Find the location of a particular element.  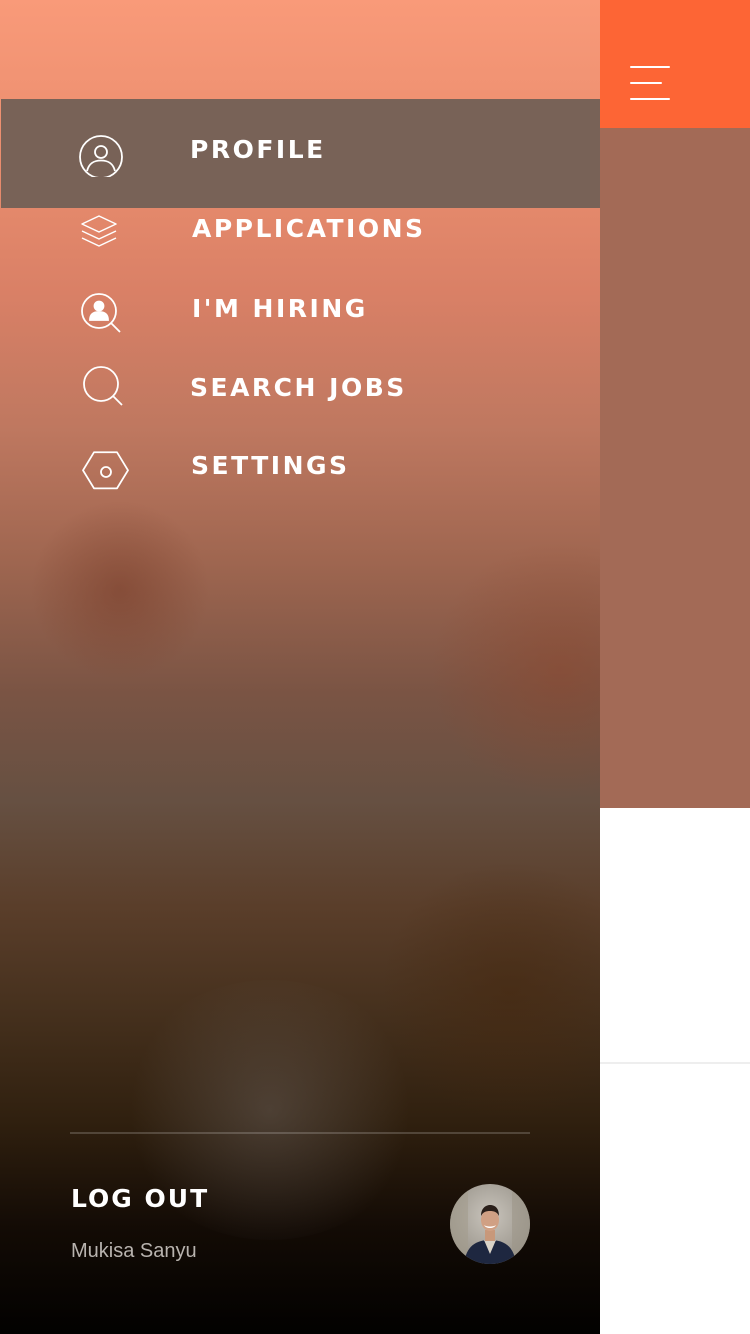

nav-item-label: SETTINGS is located at coordinates (270, 465).